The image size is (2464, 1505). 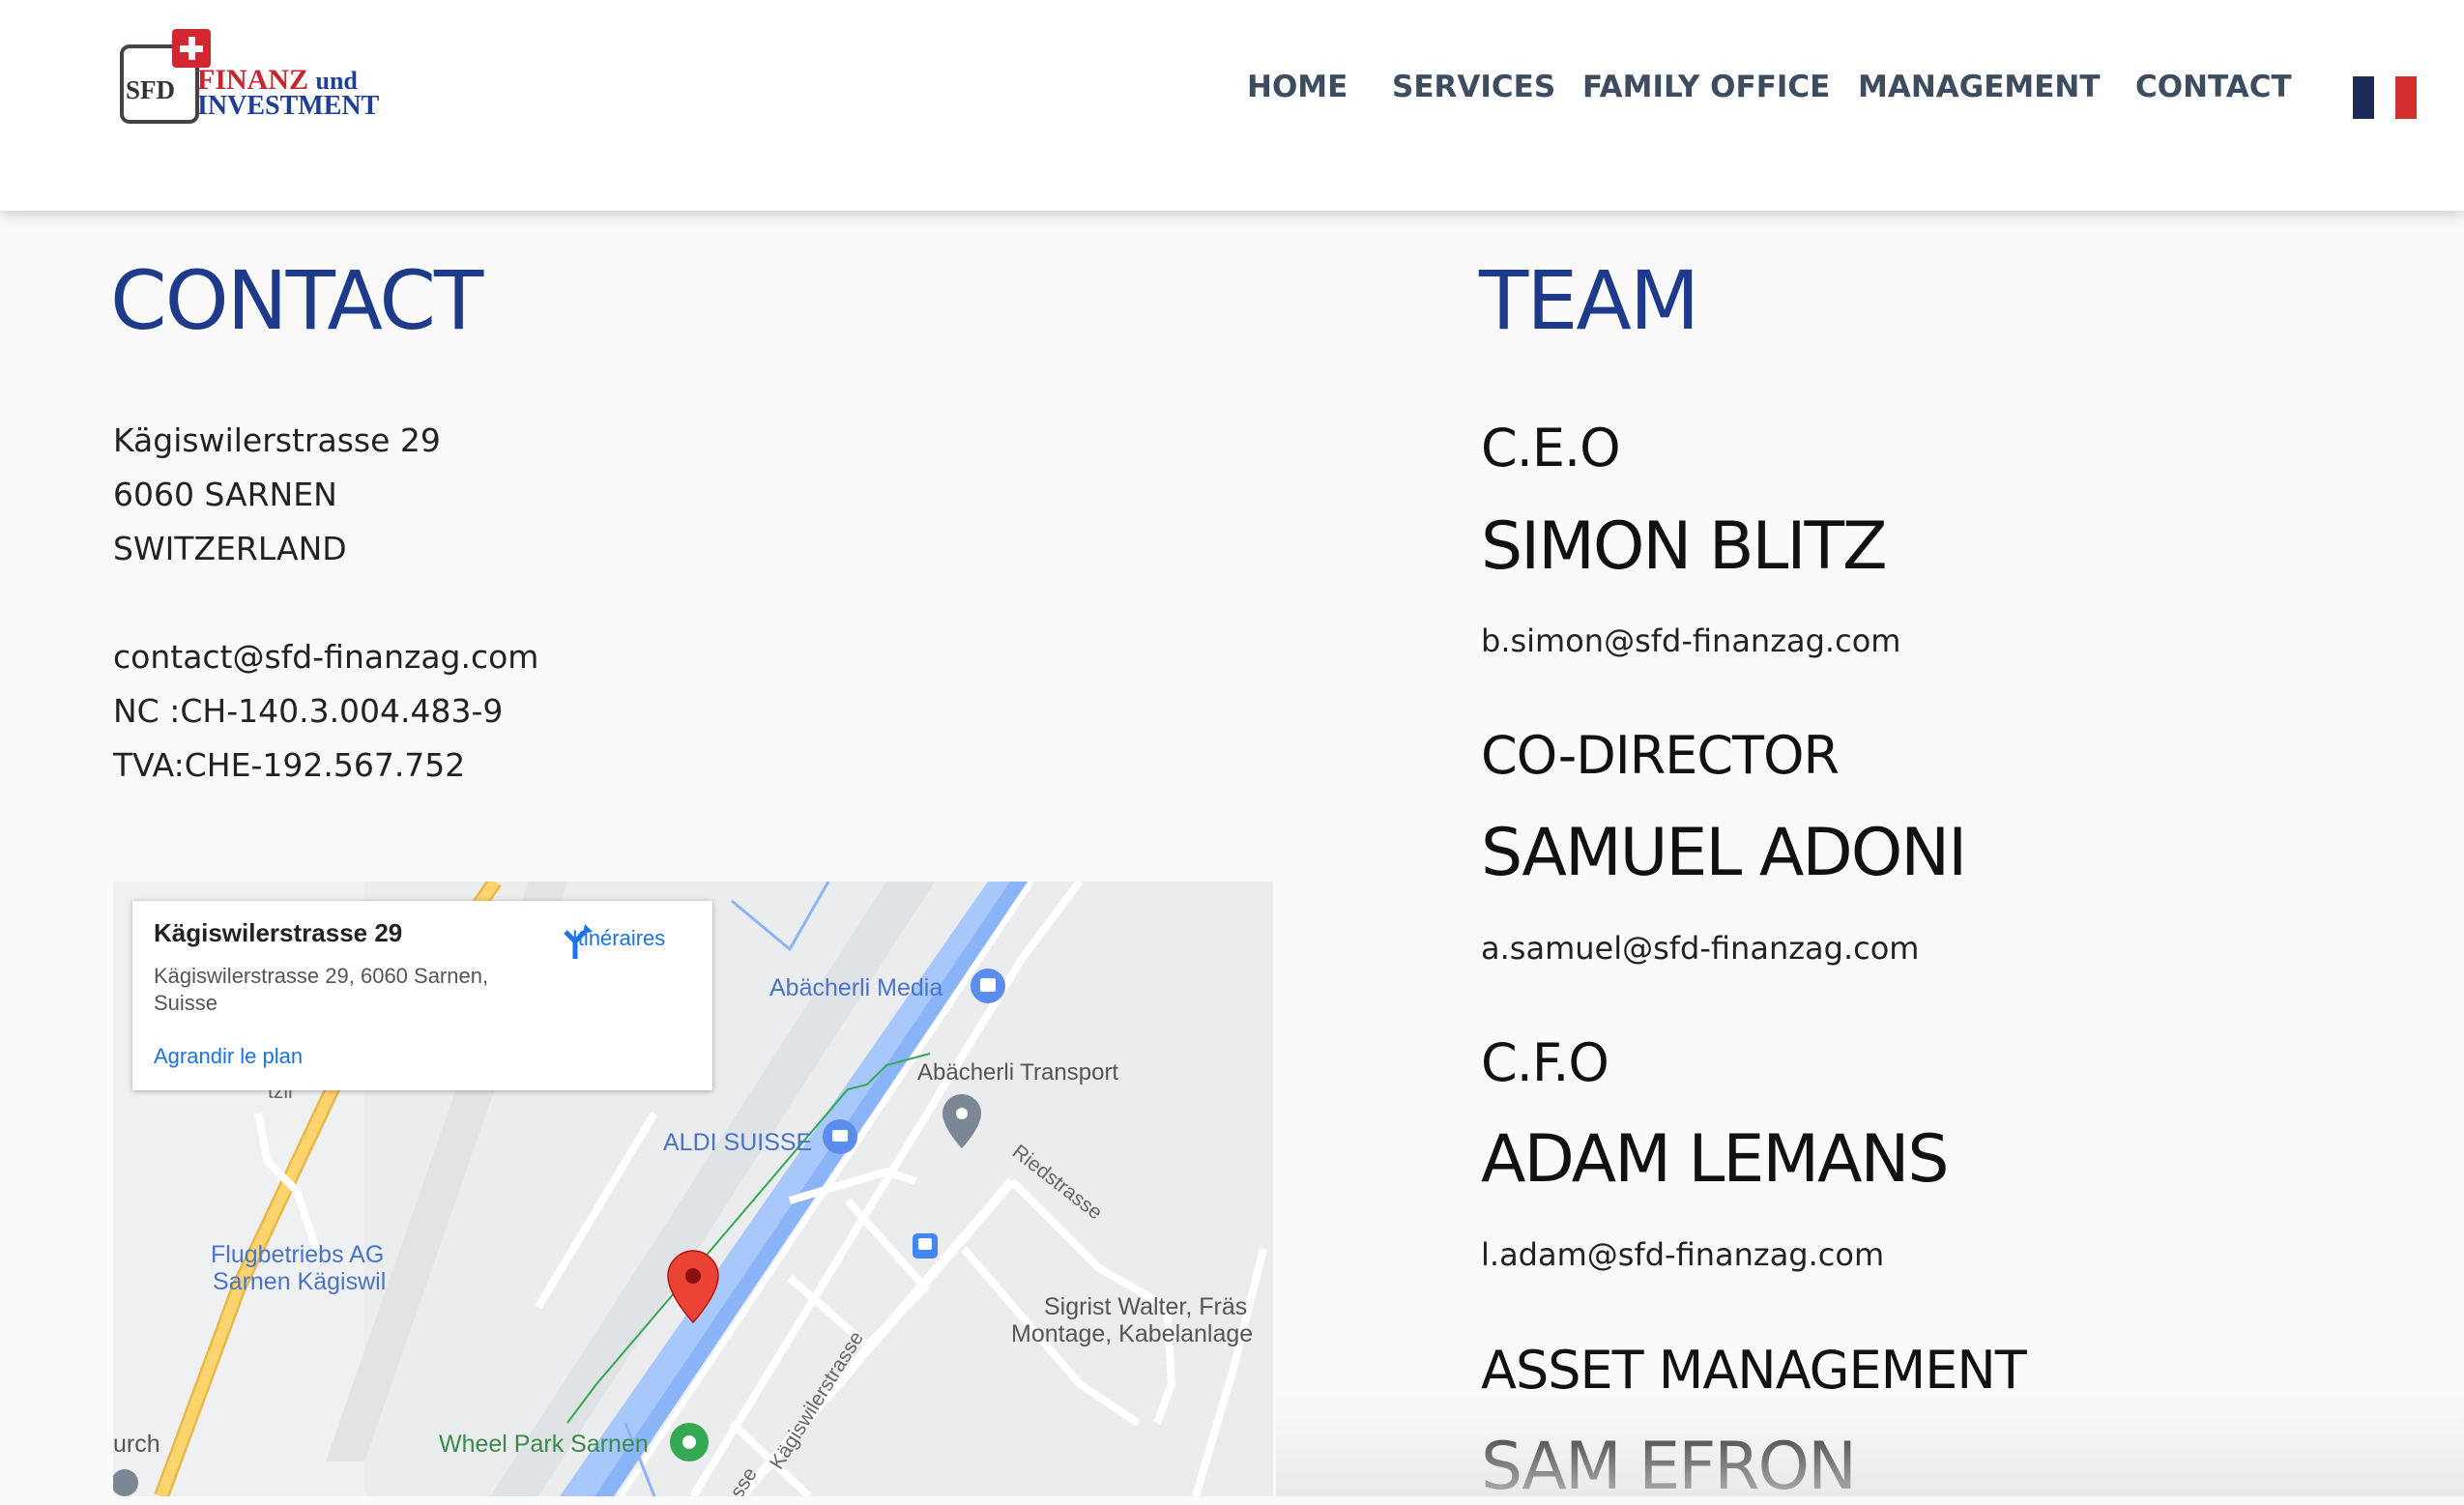 What do you see at coordinates (1682, 1254) in the screenshot?
I see `member-email-cfo: l.adam@sfd-finanzag.com` at bounding box center [1682, 1254].